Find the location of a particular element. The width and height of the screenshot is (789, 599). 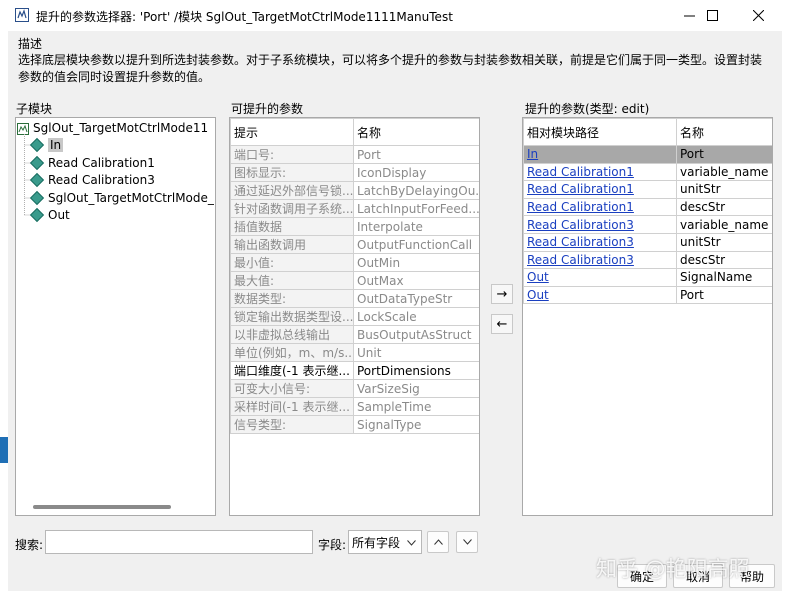

arrow-right-icon: → is located at coordinates (502, 294).